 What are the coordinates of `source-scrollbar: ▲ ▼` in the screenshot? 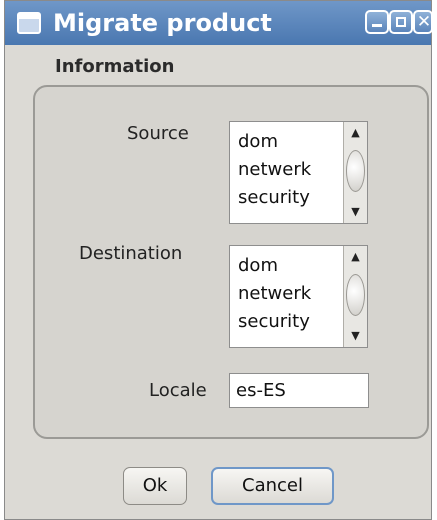 It's located at (355, 172).